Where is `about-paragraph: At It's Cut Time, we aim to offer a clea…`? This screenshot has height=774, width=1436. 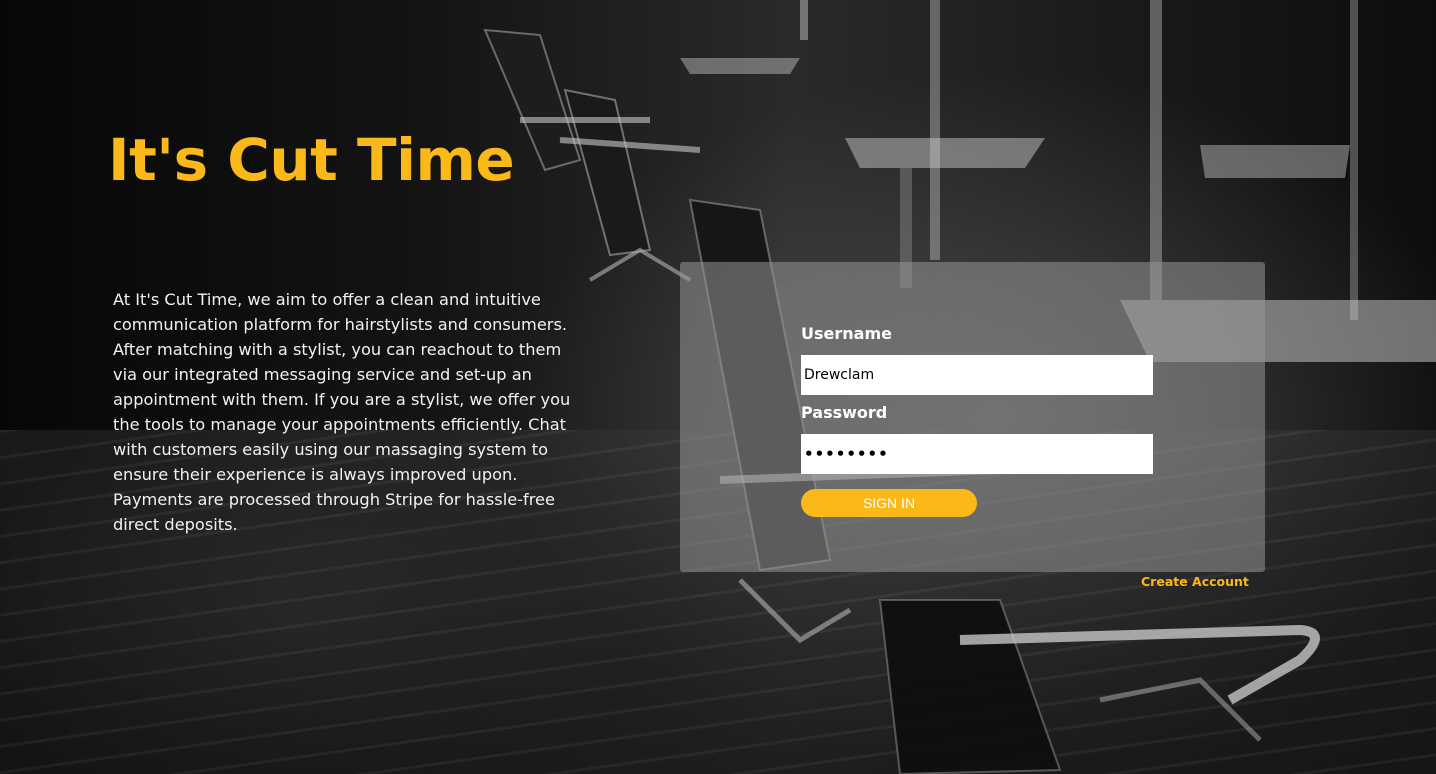 about-paragraph: At It's Cut Time, we aim to offer a clea… is located at coordinates (342, 412).